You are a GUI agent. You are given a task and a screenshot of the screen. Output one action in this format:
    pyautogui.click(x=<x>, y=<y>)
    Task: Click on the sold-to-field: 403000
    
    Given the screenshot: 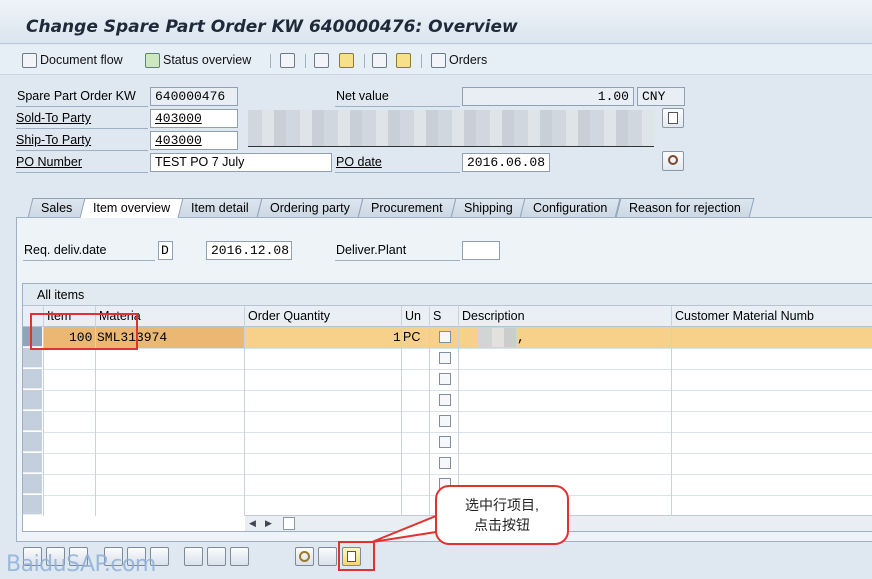 What is the action you would take?
    pyautogui.click(x=194, y=118)
    